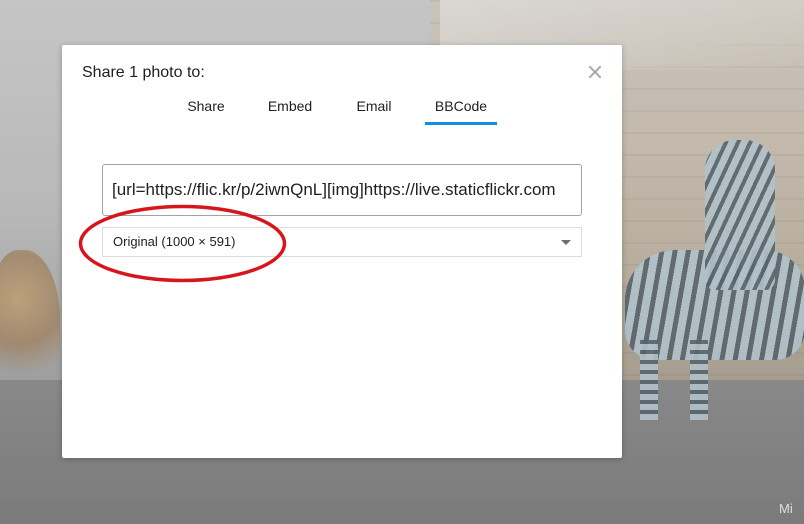 This screenshot has height=524, width=804. I want to click on dialog-title: Share 1 photo to:, so click(143, 72).